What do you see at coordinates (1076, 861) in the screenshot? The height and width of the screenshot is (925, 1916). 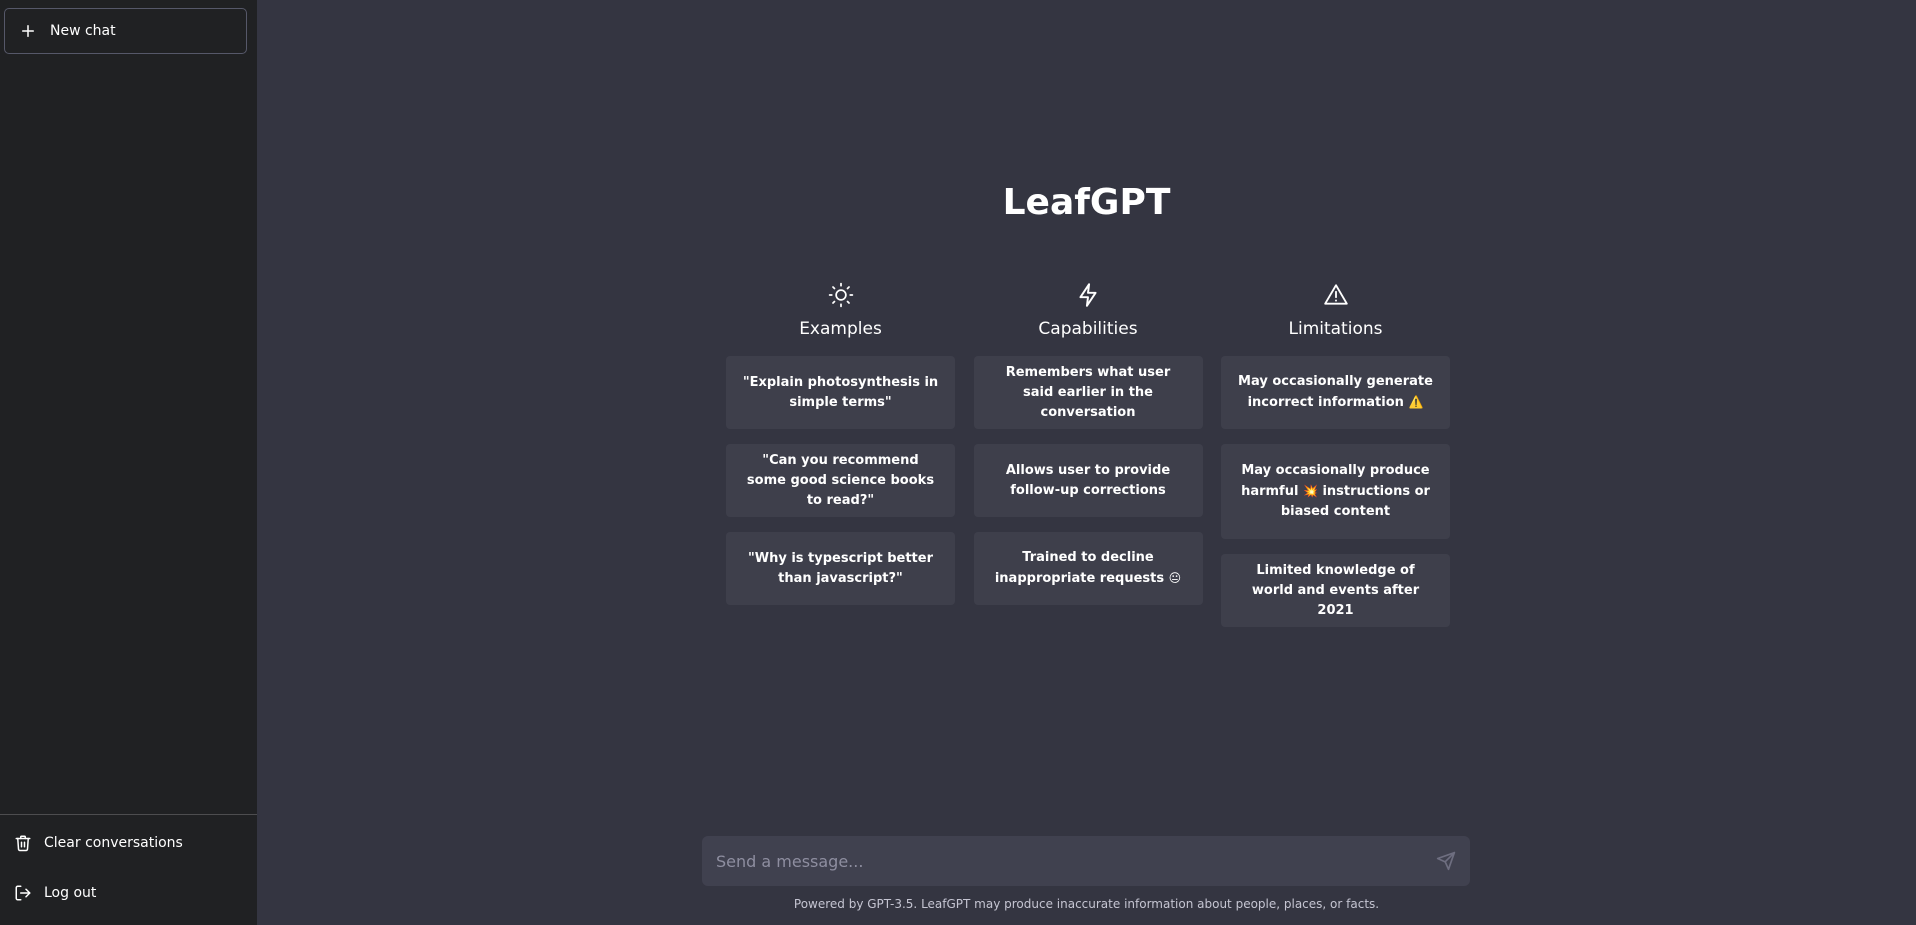 I see `message-input` at bounding box center [1076, 861].